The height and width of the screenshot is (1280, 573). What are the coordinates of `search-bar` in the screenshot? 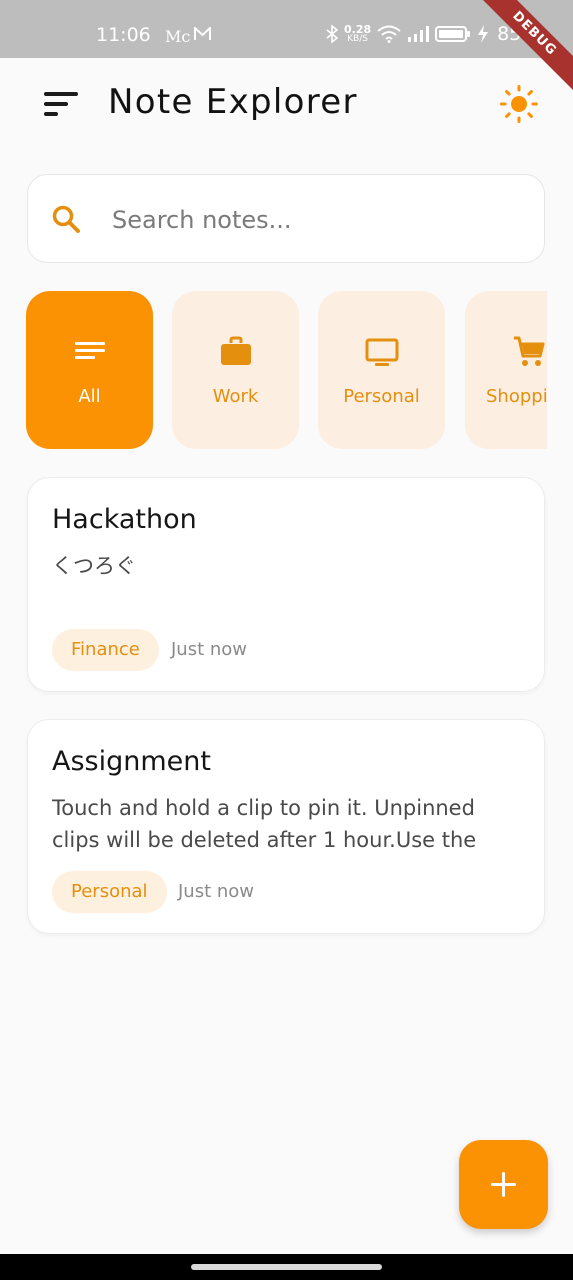 It's located at (286, 218).